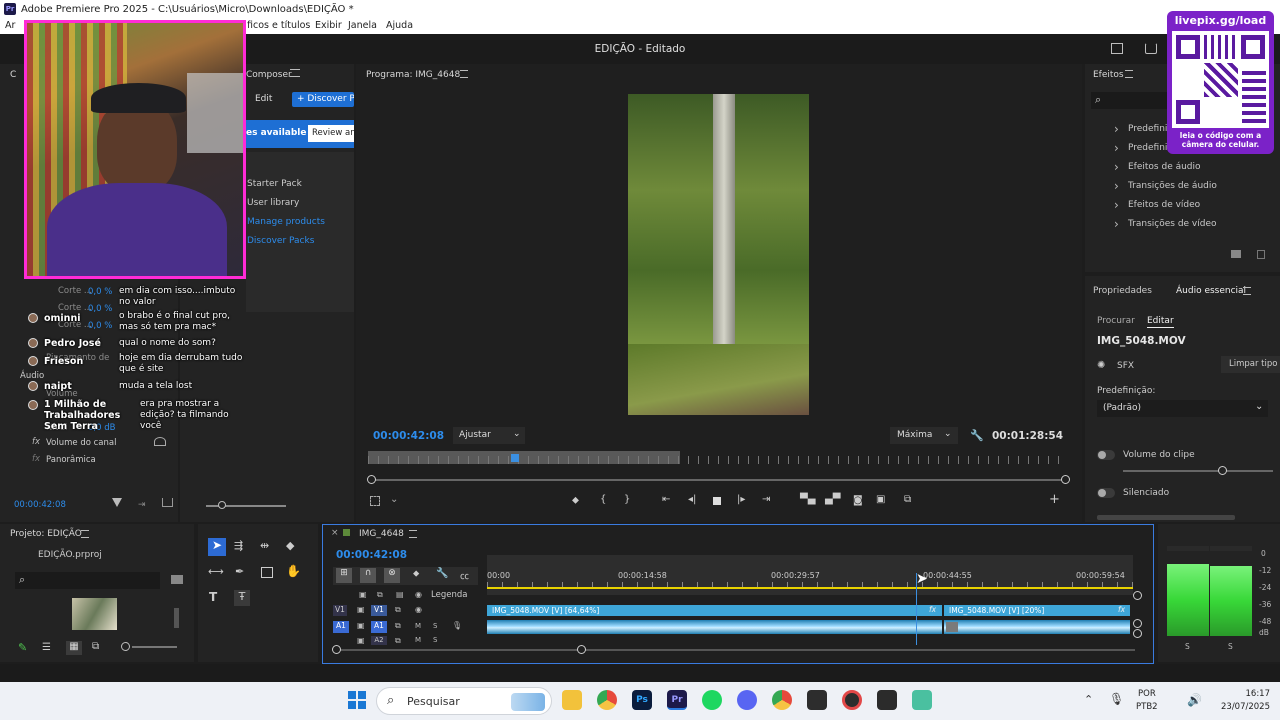 This screenshot has height=720, width=1280. What do you see at coordinates (1165, 186) in the screenshot?
I see `effects-folder: Transições de áudio` at bounding box center [1165, 186].